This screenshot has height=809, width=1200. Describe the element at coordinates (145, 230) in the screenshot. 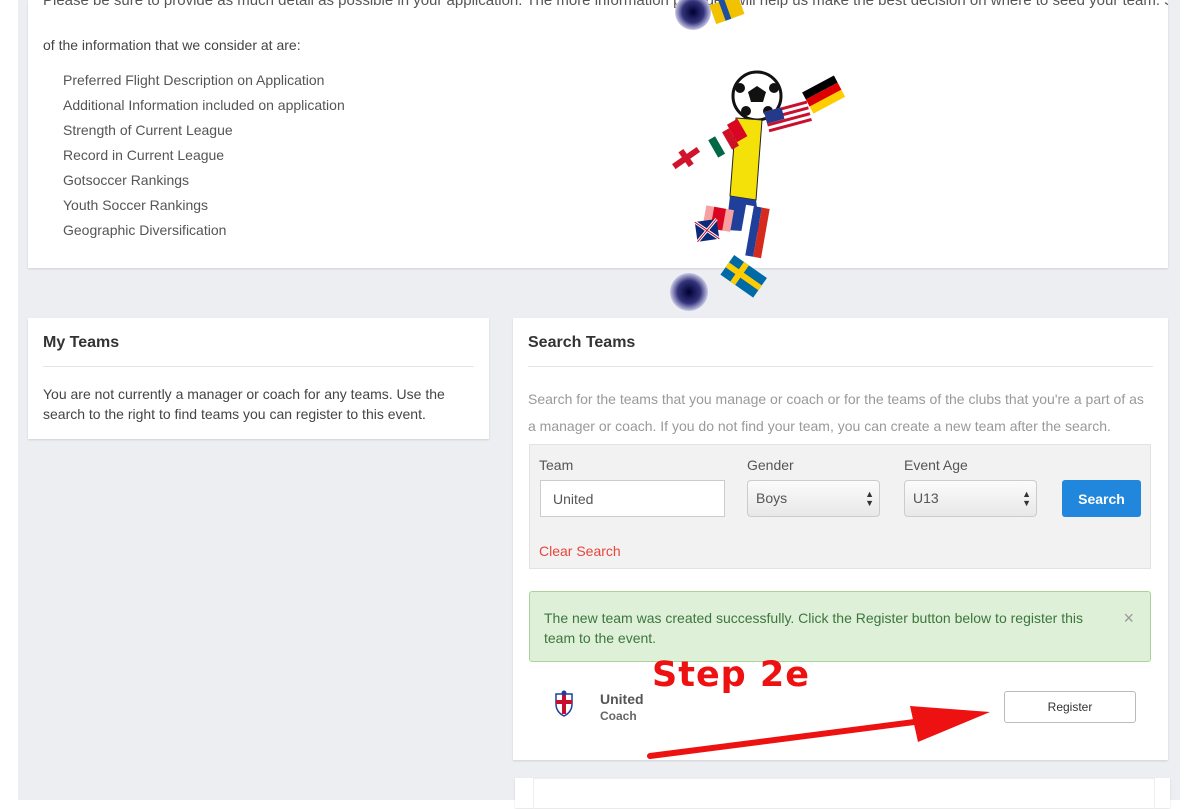

I see `list-item: Geographic Diversification` at that location.